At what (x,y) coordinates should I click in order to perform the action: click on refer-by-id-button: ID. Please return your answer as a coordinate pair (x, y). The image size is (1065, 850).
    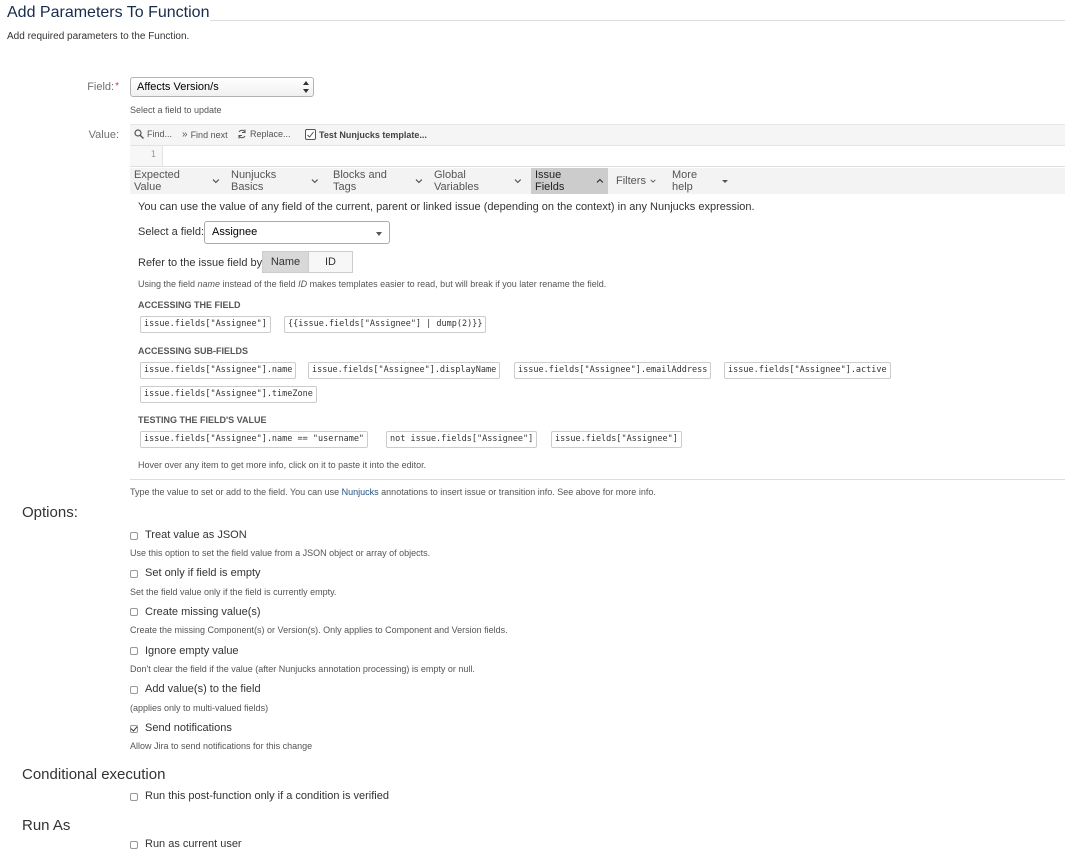
    Looking at the image, I should click on (330, 262).